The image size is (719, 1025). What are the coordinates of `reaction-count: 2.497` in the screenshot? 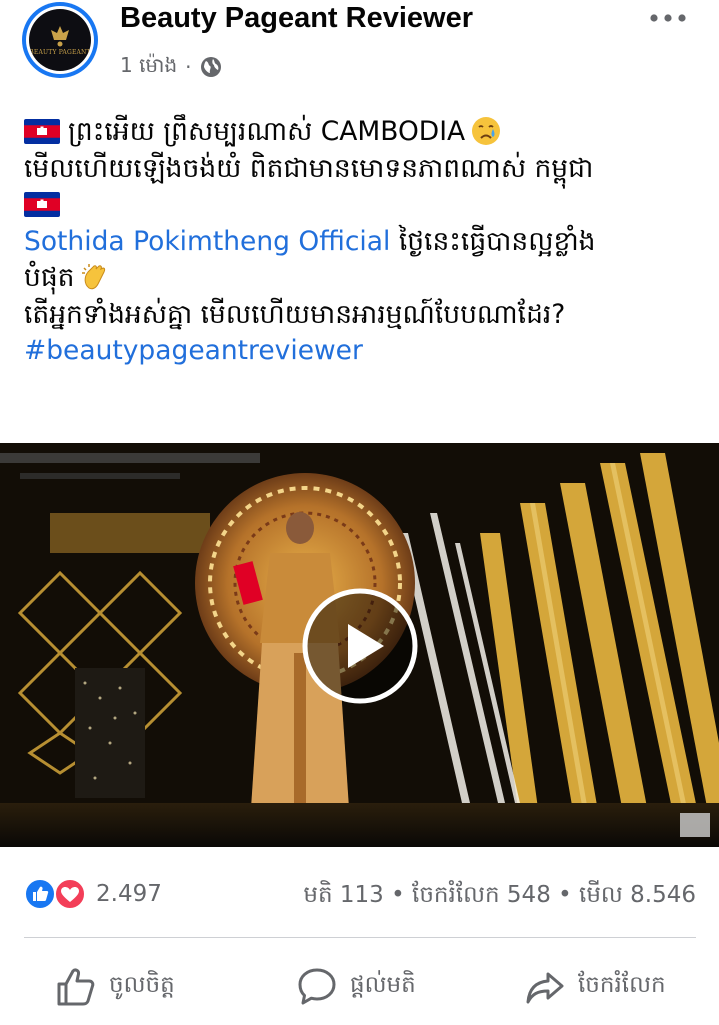 It's located at (129, 894).